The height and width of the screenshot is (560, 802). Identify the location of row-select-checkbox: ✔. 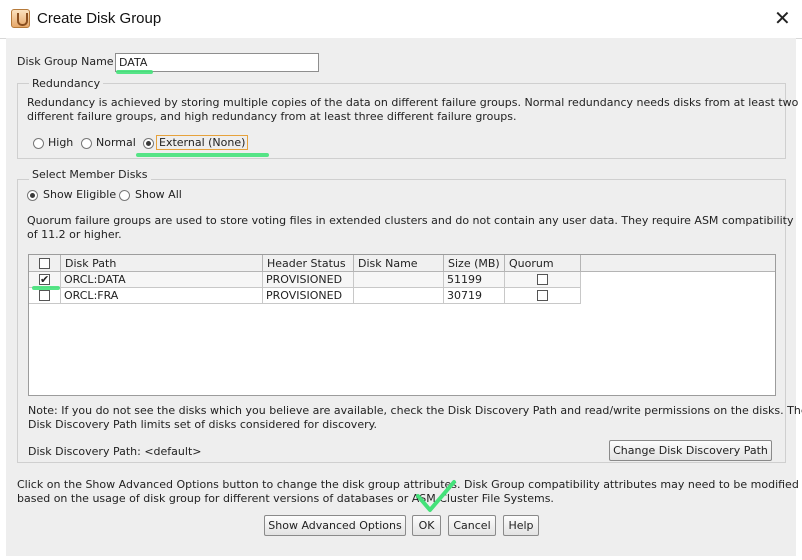
(44, 279).